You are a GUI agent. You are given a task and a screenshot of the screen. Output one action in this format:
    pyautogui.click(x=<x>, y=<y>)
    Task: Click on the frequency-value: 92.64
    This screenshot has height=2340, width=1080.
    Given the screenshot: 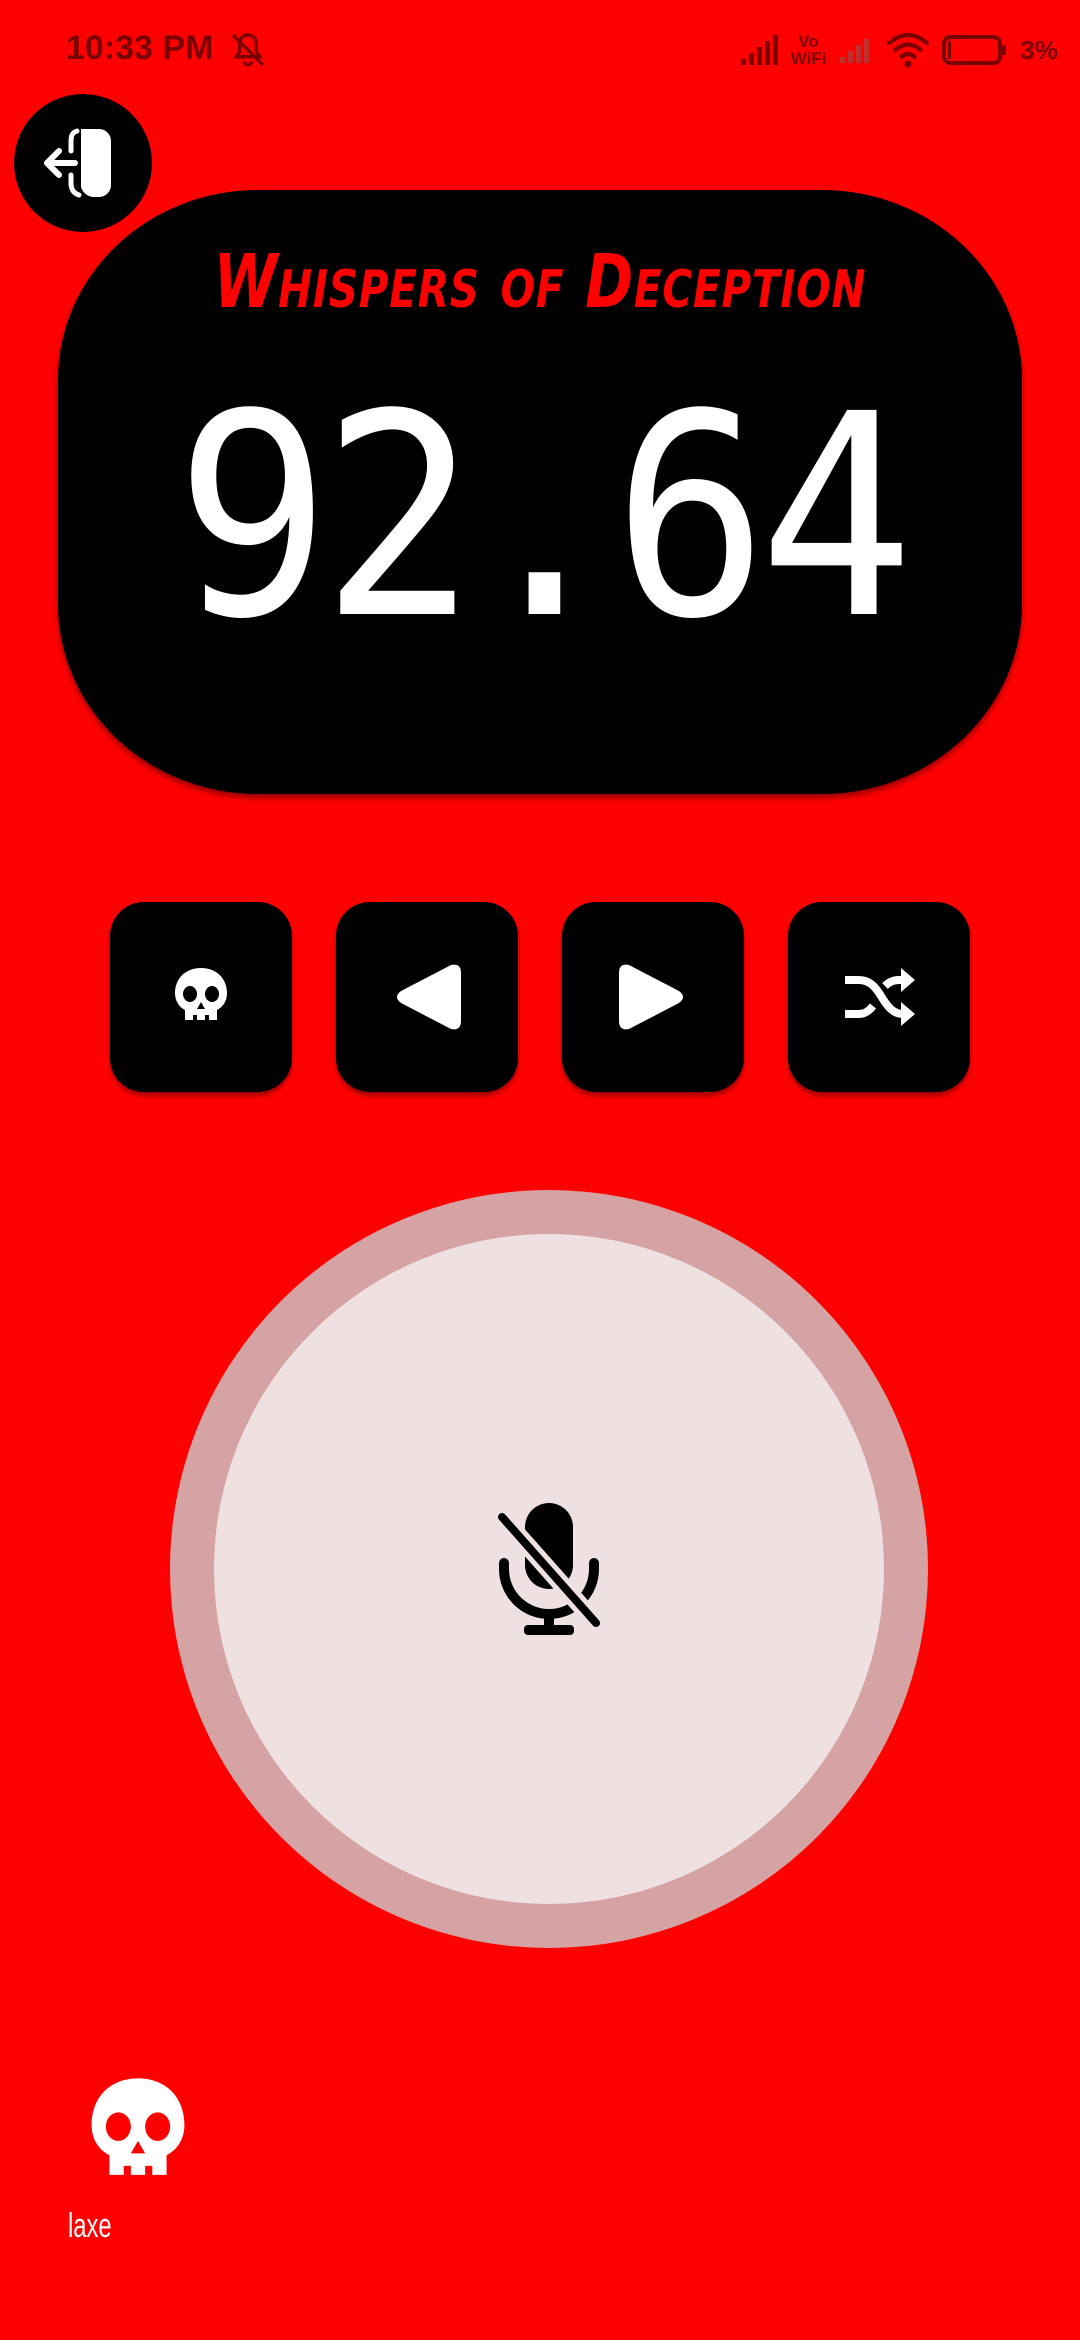 What is the action you would take?
    pyautogui.click(x=544, y=518)
    